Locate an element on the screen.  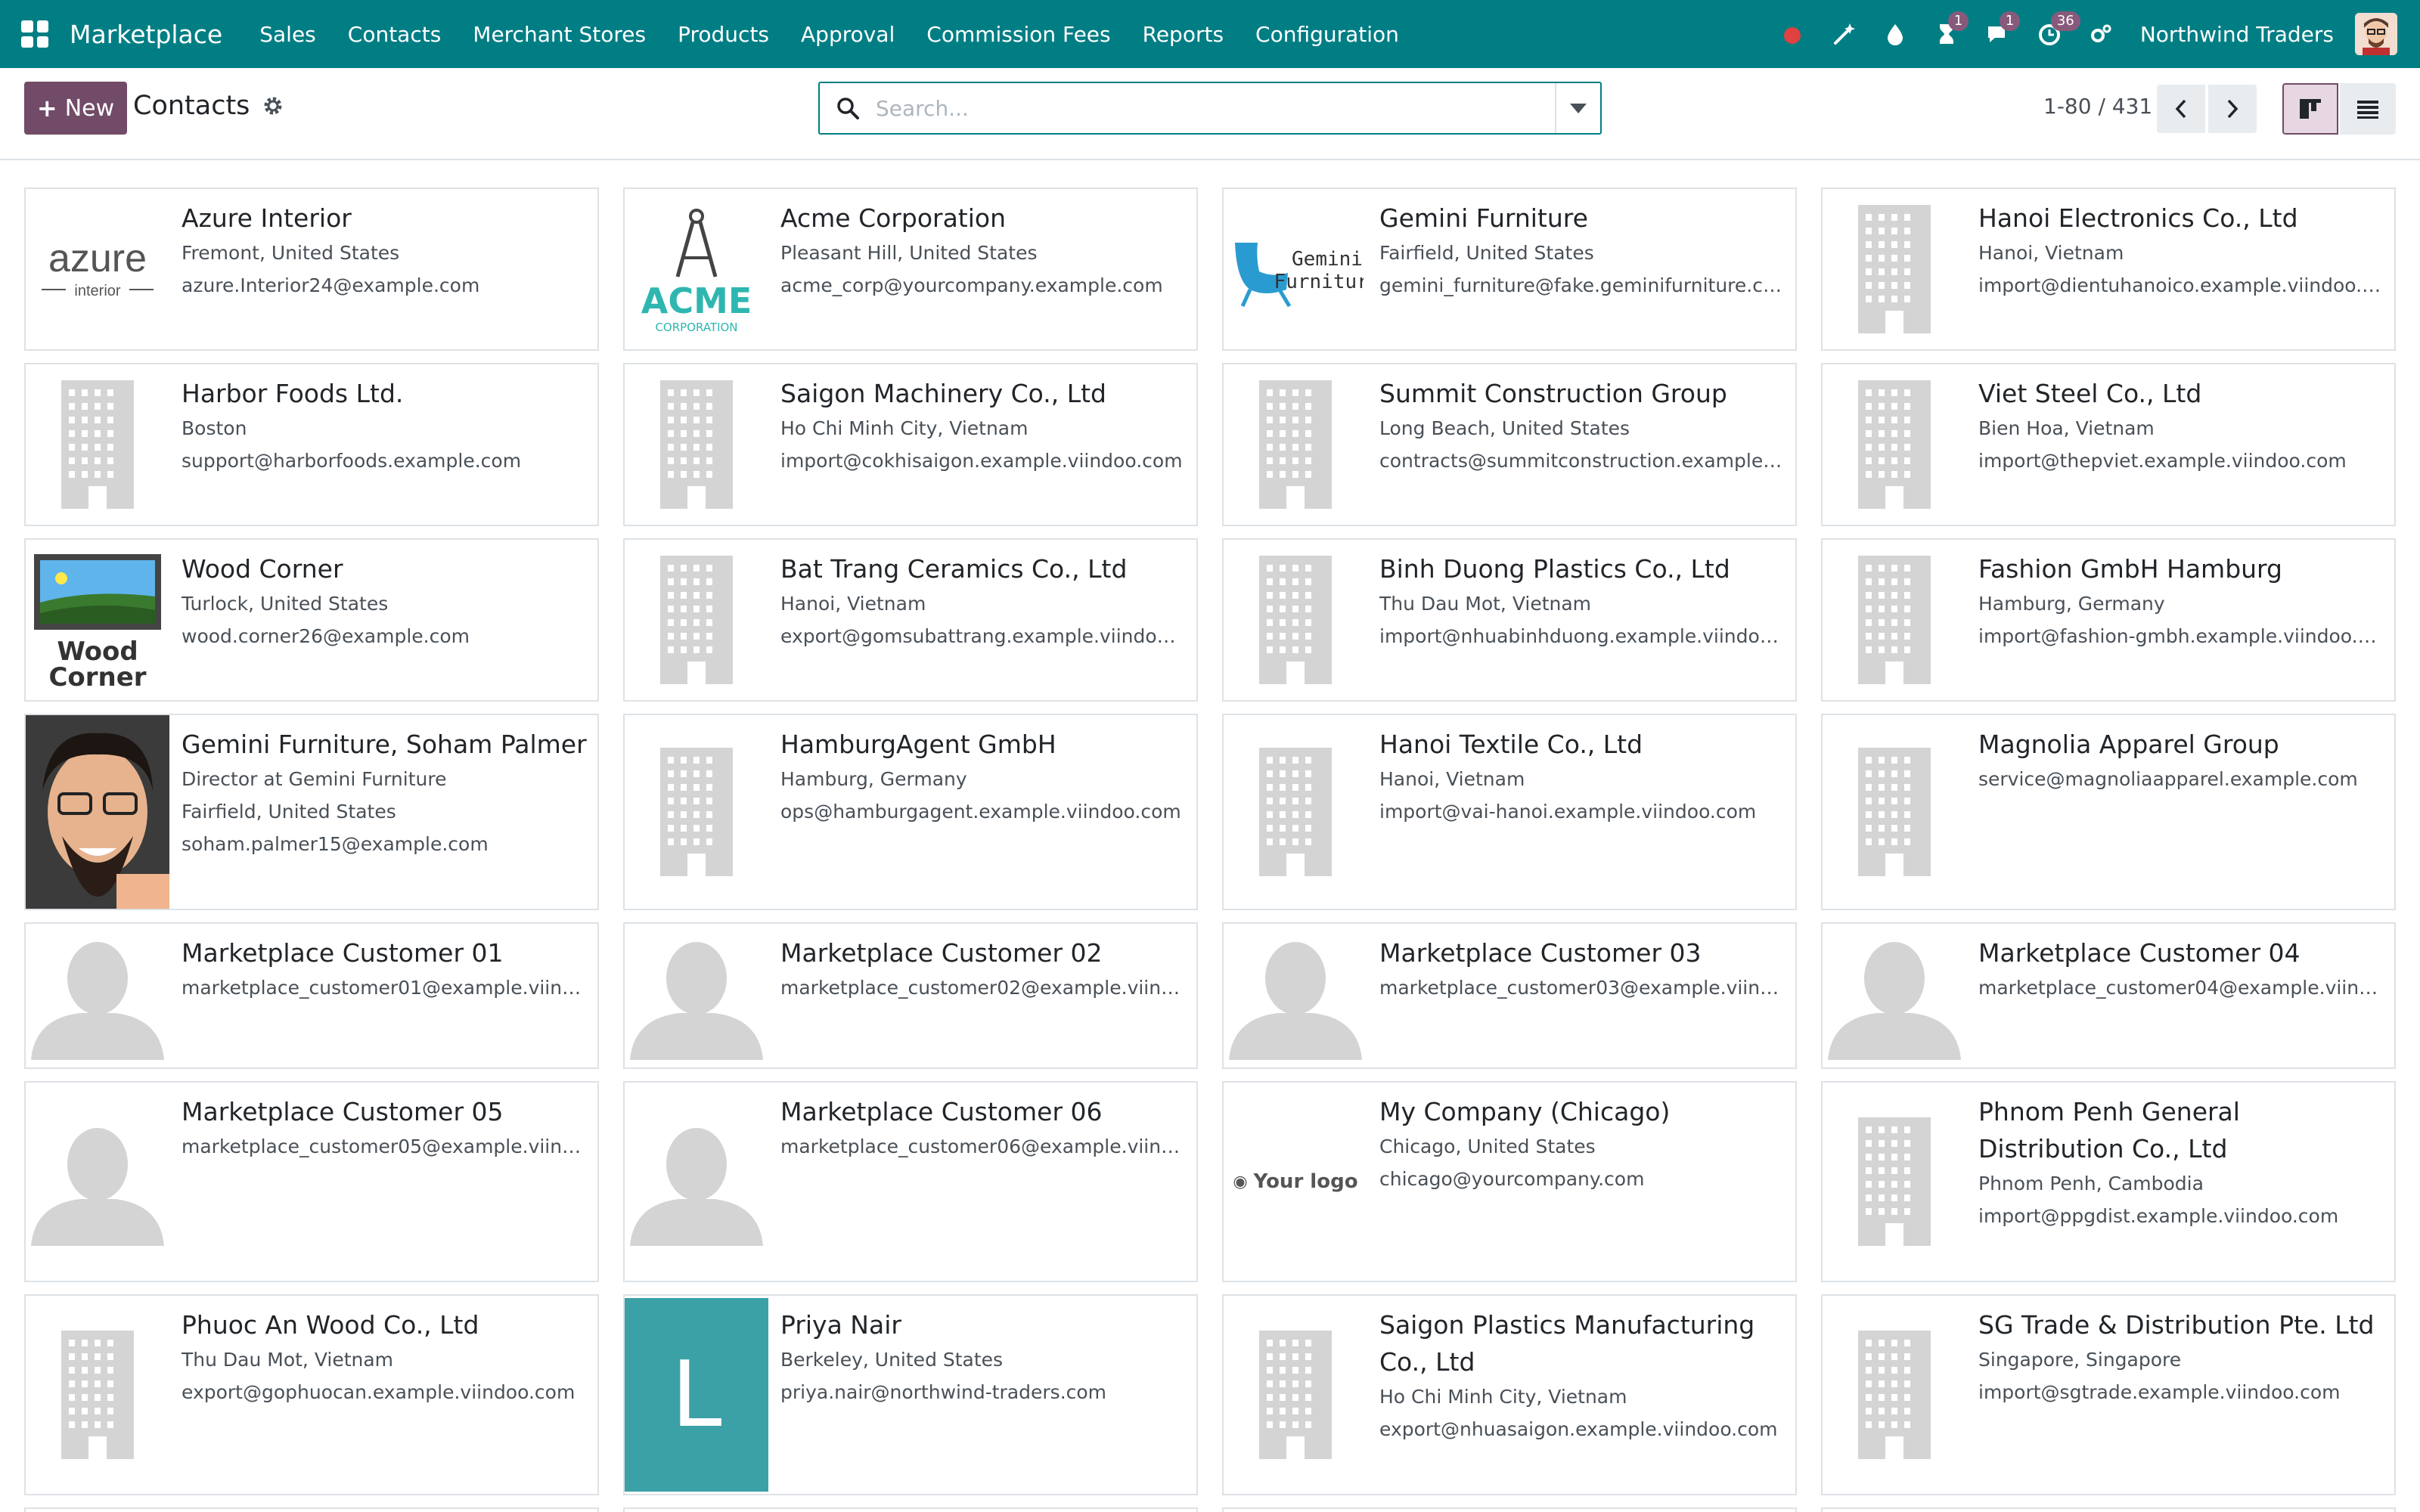
contact-email: support@harborfoods.example.com is located at coordinates (352, 461).